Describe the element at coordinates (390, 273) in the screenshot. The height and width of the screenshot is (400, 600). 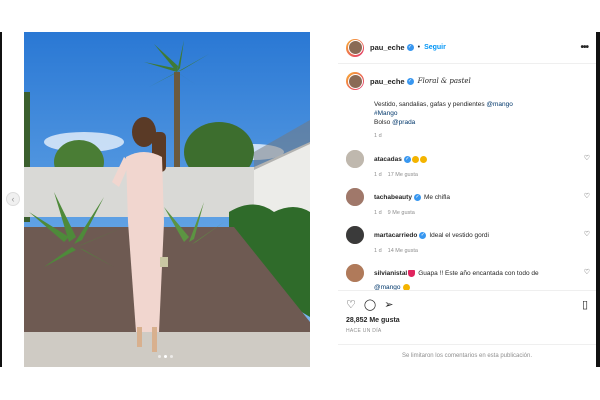
I see `comment-username: silvianistal` at that location.